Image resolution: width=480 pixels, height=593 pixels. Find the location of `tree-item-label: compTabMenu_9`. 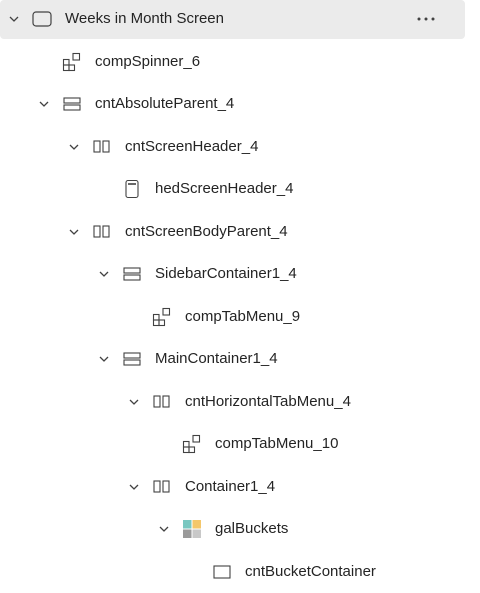

tree-item-label: compTabMenu_9 is located at coordinates (243, 316).